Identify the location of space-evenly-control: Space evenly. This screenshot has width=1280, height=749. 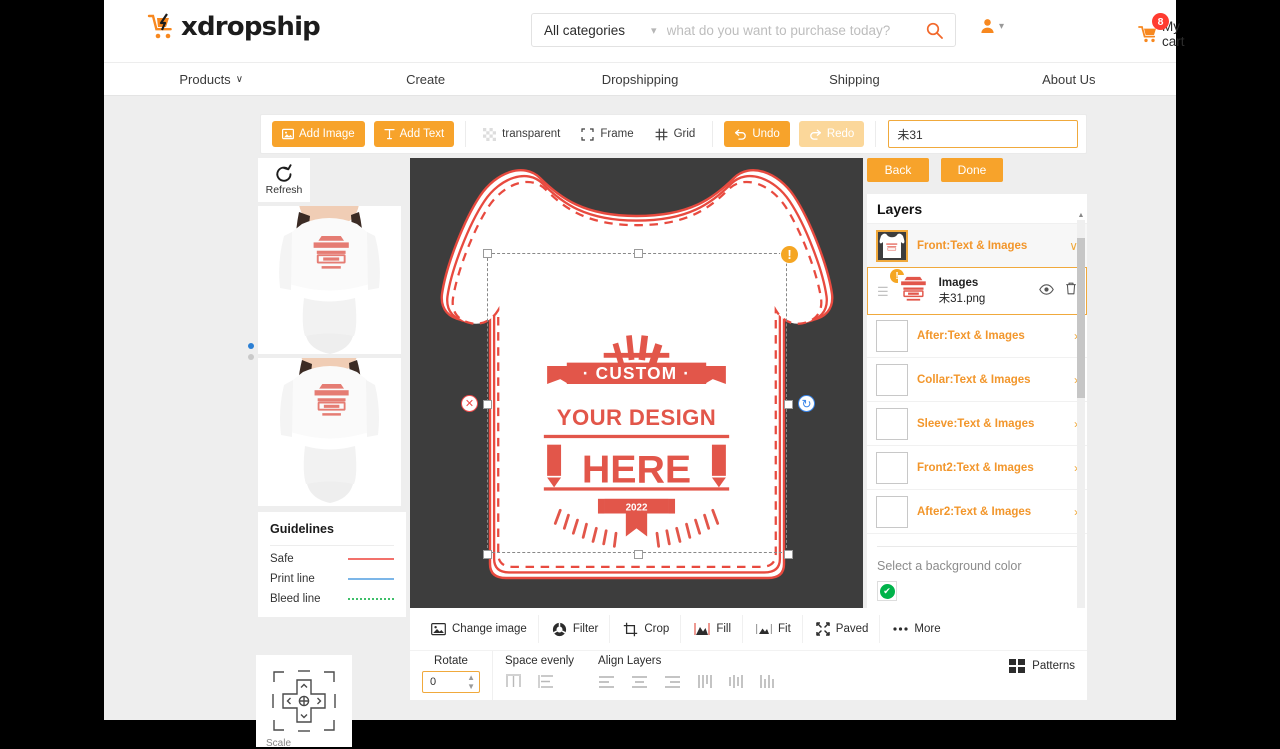
(539, 675).